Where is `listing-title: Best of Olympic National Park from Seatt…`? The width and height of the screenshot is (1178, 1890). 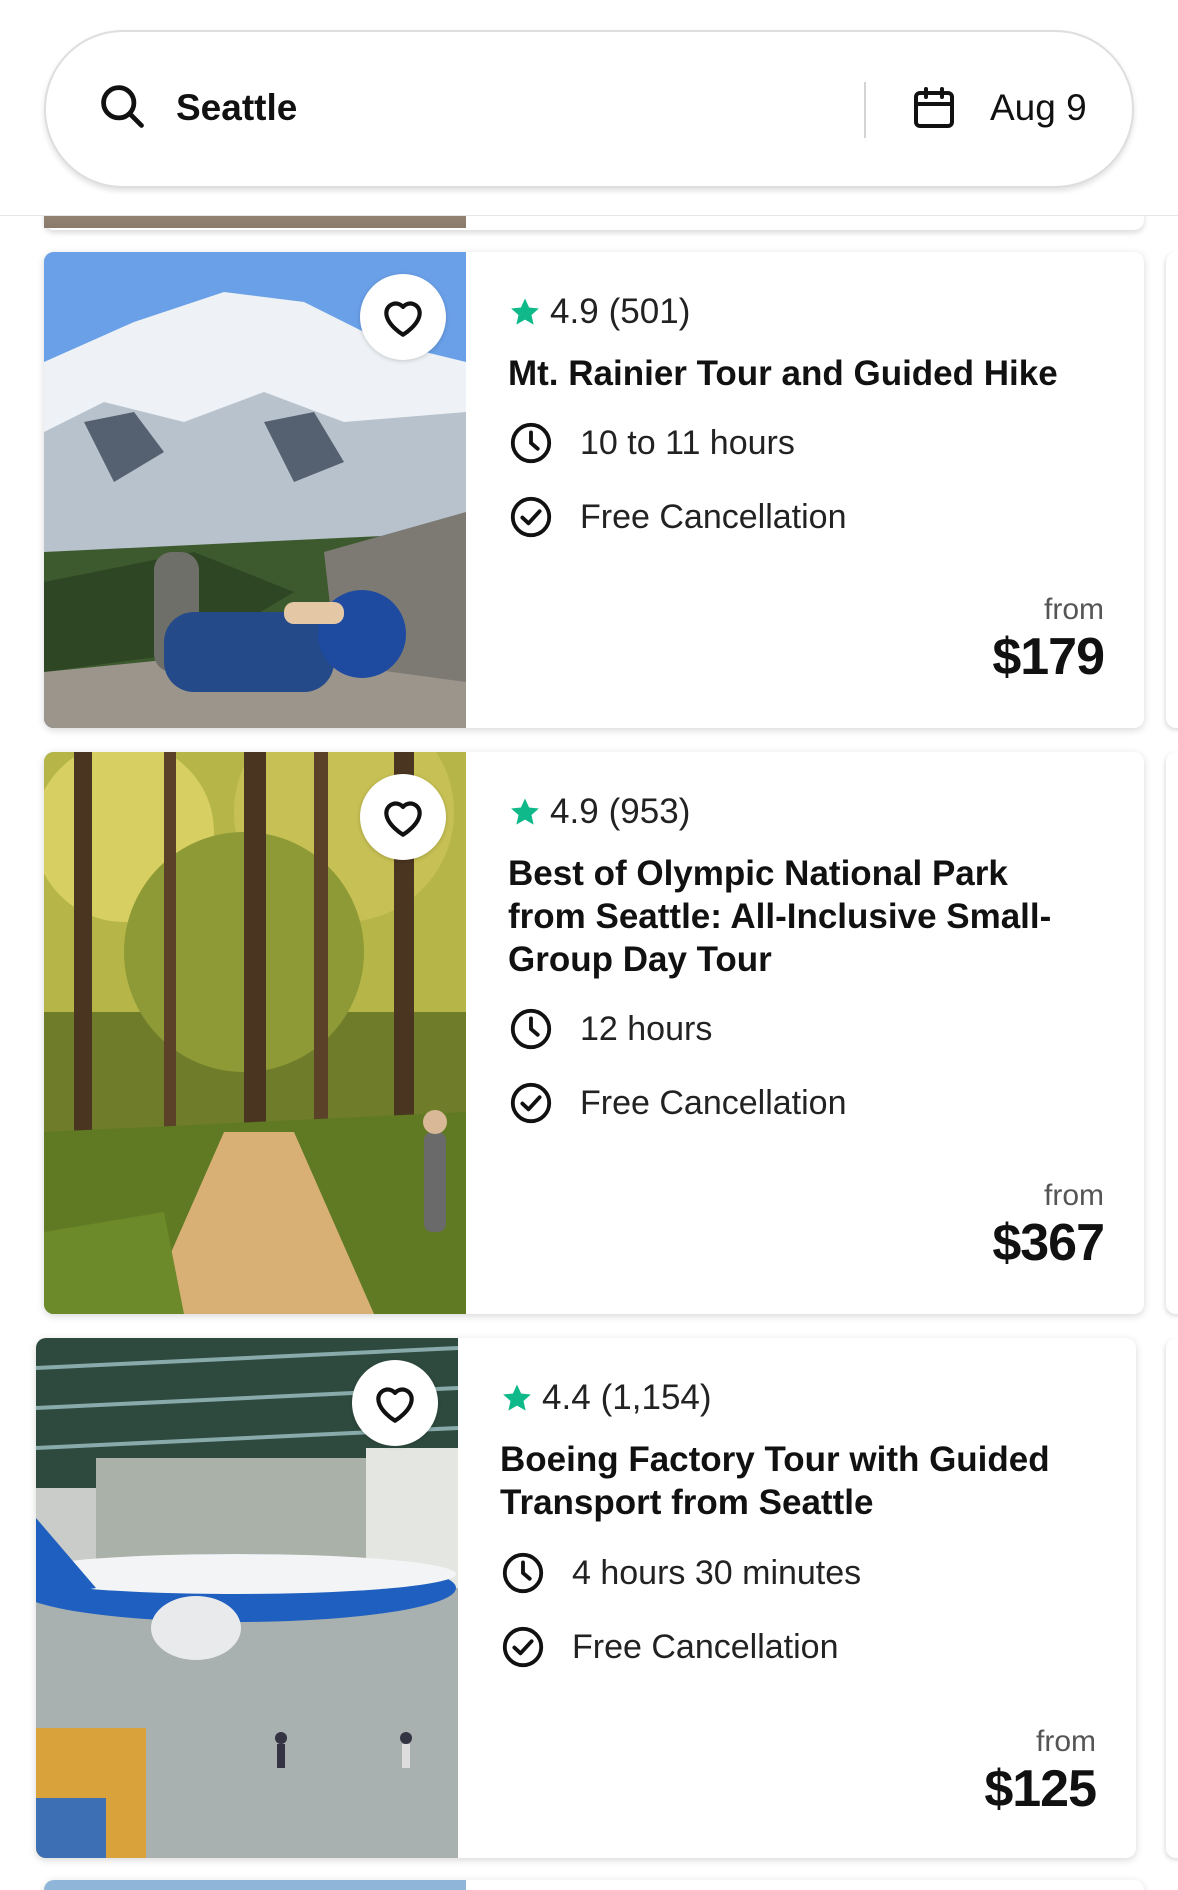 listing-title: Best of Olympic National Park from Seatt… is located at coordinates (798, 916).